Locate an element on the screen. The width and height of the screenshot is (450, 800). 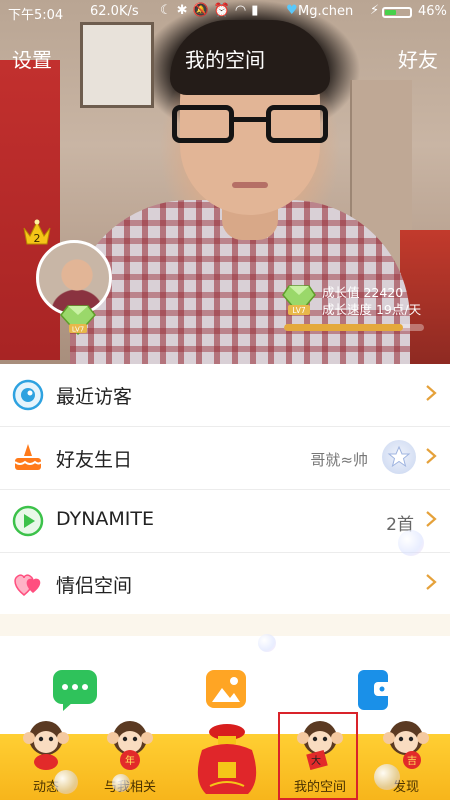
tab-my-space: 大 我的空间 is located at coordinates (318, 756).